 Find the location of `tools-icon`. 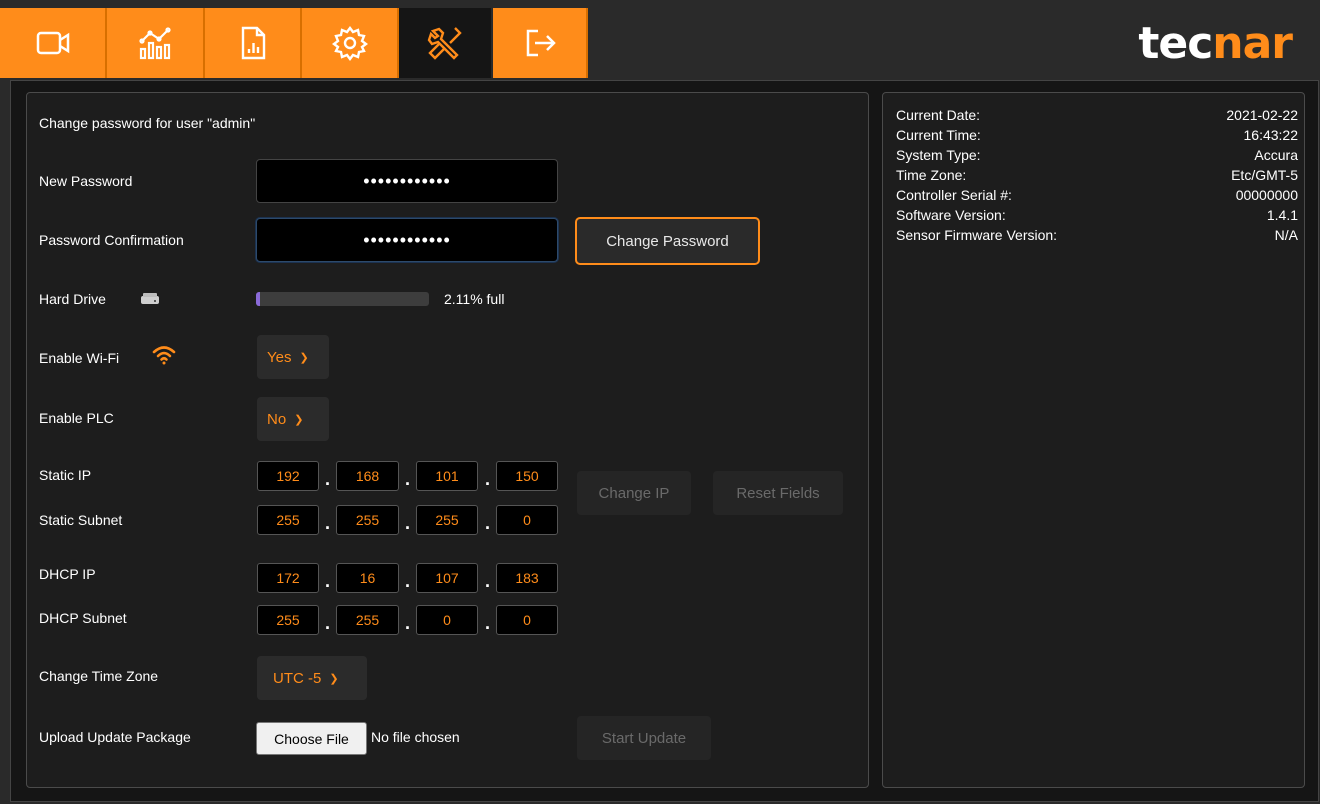

tools-icon is located at coordinates (444, 43).